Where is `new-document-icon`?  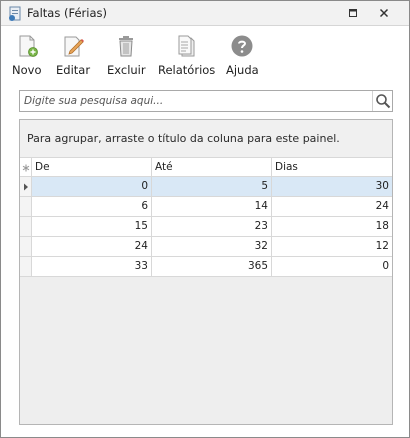
new-document-icon is located at coordinates (27, 46).